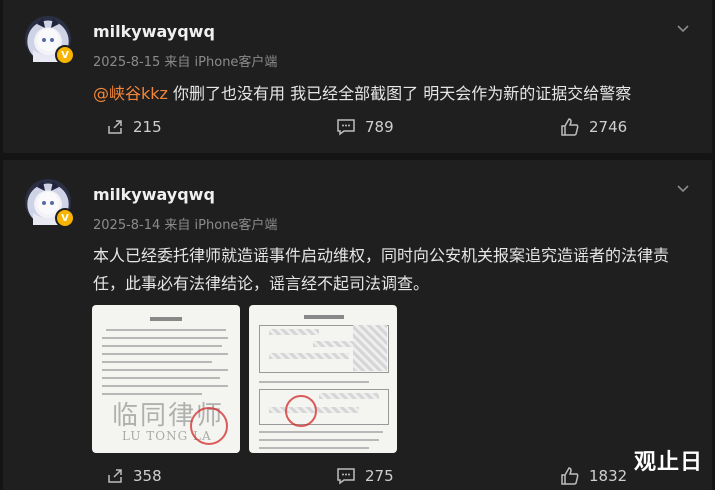 This screenshot has height=490, width=715. What do you see at coordinates (130, 93) in the screenshot?
I see `mention-link: @峡谷kkz` at bounding box center [130, 93].